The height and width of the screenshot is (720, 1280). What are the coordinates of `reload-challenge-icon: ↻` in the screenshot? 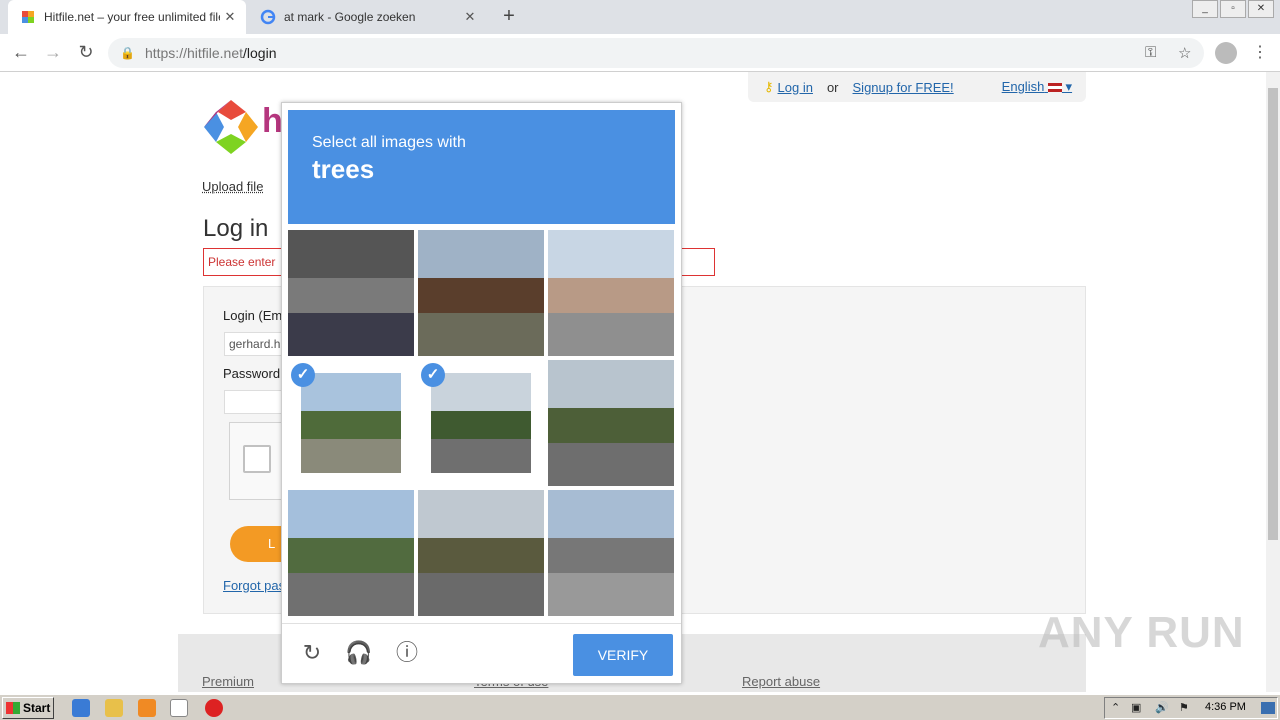 It's located at (312, 653).